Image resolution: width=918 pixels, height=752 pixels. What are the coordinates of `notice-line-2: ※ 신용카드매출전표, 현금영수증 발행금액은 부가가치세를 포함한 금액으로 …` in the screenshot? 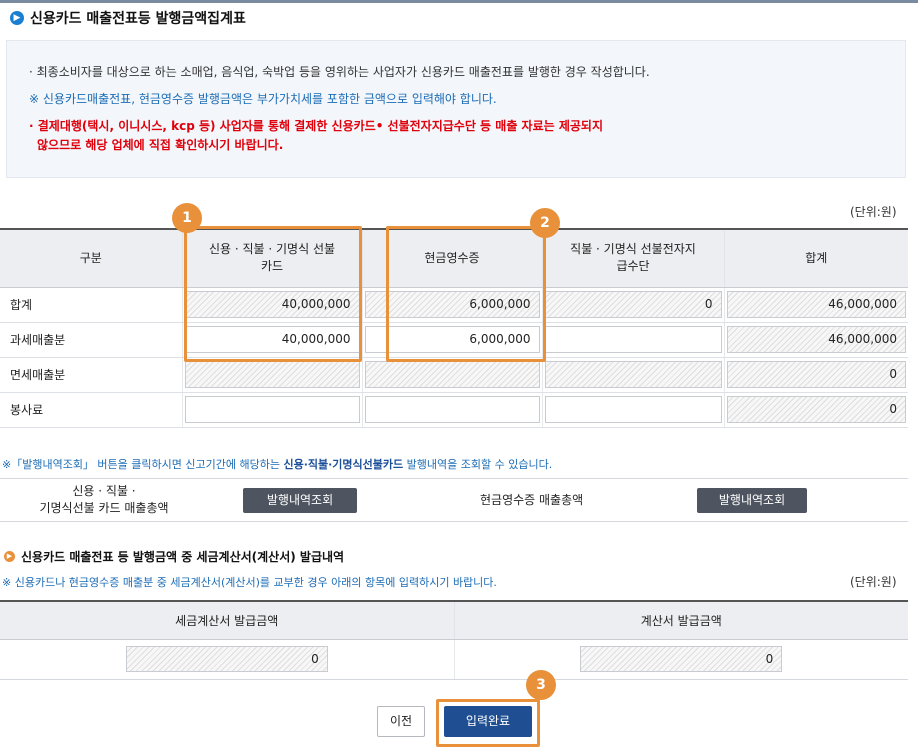 It's located at (263, 99).